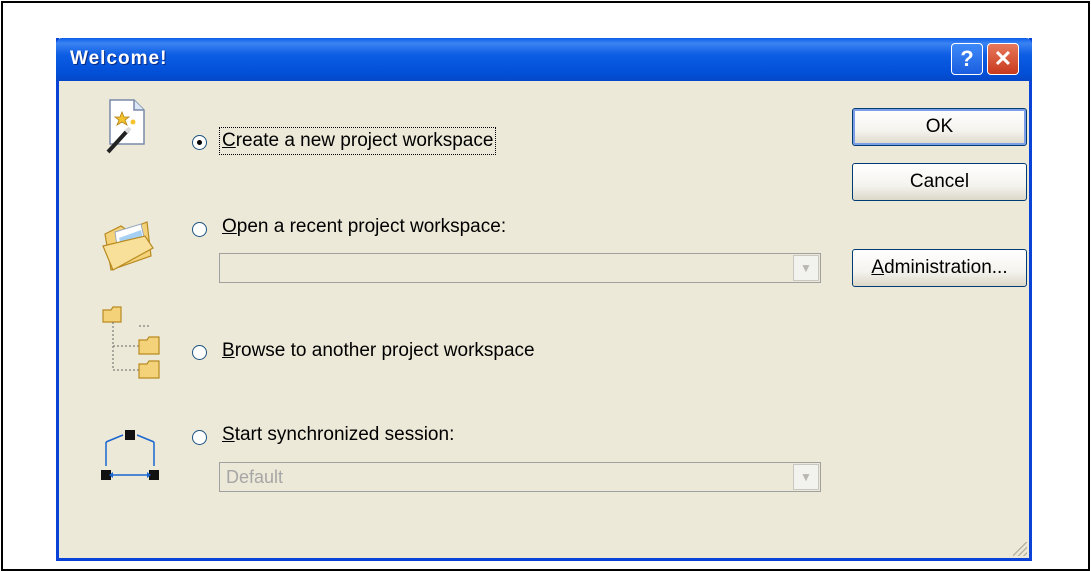  Describe the element at coordinates (199, 352) in the screenshot. I see `radio-browse` at that location.